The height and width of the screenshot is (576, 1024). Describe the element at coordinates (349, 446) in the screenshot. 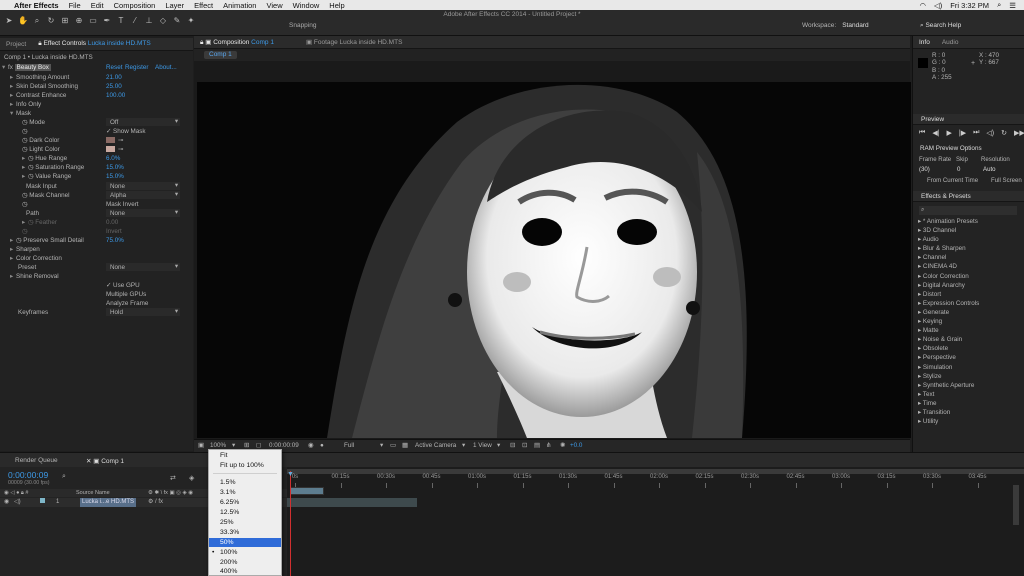

I see `resolution-select: Full` at that location.